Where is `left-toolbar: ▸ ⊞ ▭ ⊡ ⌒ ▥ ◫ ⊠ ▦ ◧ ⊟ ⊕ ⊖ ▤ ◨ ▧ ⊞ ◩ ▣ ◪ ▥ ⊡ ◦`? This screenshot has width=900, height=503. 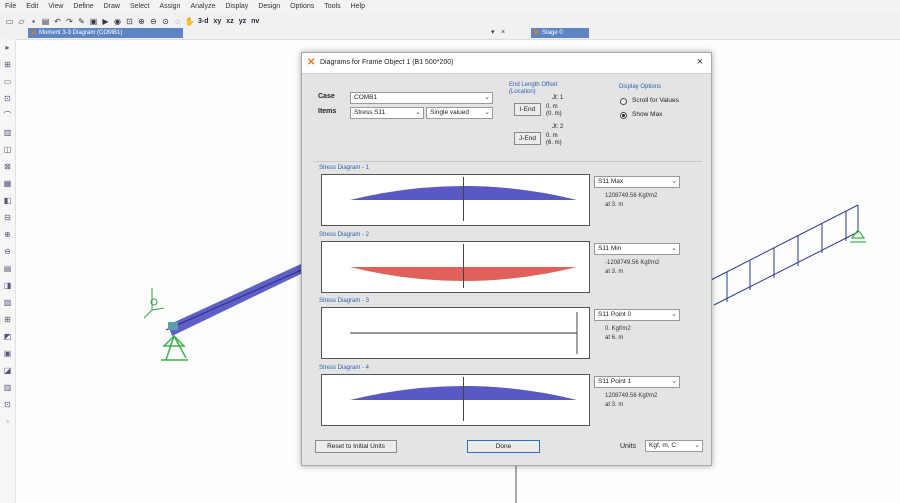 left-toolbar: ▸ ⊞ ▭ ⊡ ⌒ ▥ ◫ ⊠ ▦ ◧ ⊟ ⊕ ⊖ ▤ ◨ ▧ ⊞ ◩ ▣ ◪ ▥ ⊡ ◦ is located at coordinates (8, 271).